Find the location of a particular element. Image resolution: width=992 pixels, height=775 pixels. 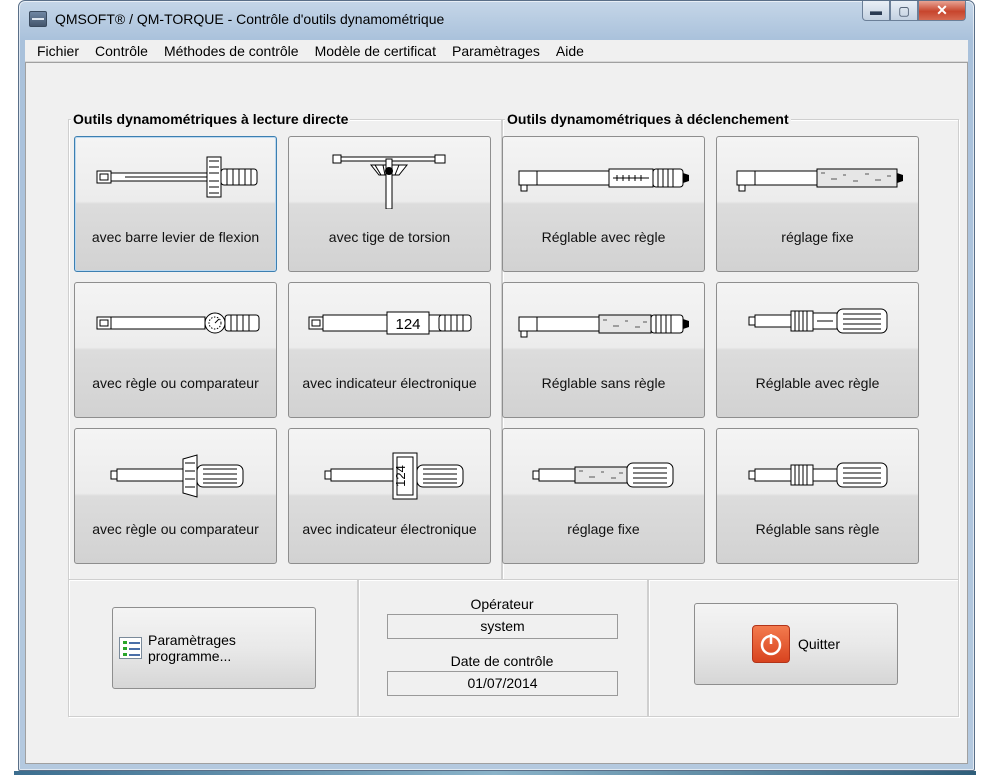

window-controls: ▬ ▢ ✕ is located at coordinates (914, 12).